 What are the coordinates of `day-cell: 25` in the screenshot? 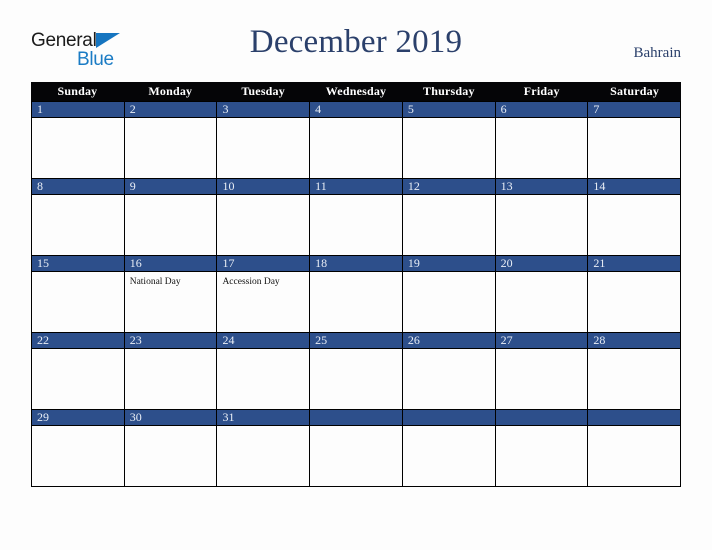 It's located at (356, 370).